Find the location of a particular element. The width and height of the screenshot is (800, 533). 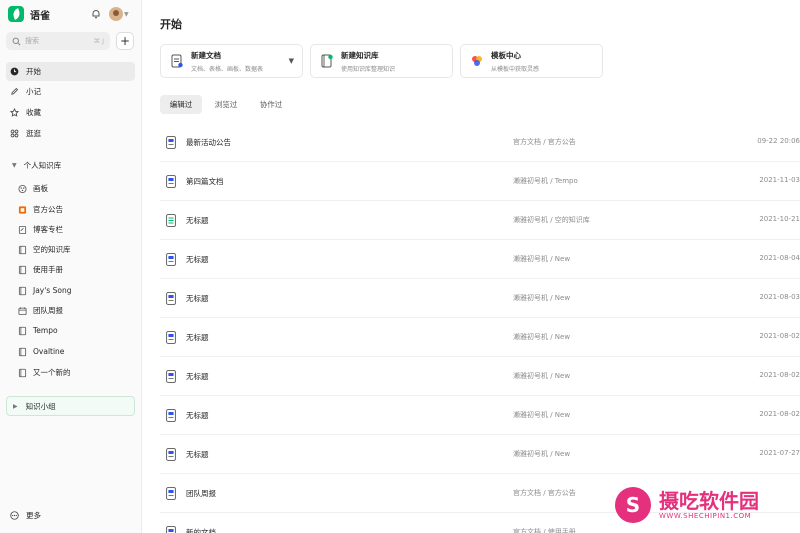

section-label: 个人知识库 is located at coordinates (42, 165).